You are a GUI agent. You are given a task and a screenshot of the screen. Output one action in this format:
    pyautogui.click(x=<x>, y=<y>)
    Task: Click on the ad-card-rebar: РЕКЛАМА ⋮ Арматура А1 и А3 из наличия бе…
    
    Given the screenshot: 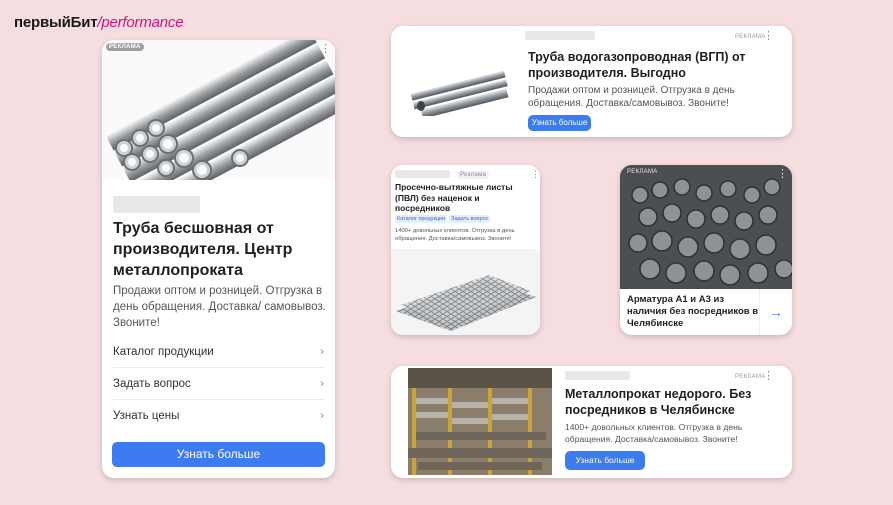 What is the action you would take?
    pyautogui.click(x=706, y=250)
    